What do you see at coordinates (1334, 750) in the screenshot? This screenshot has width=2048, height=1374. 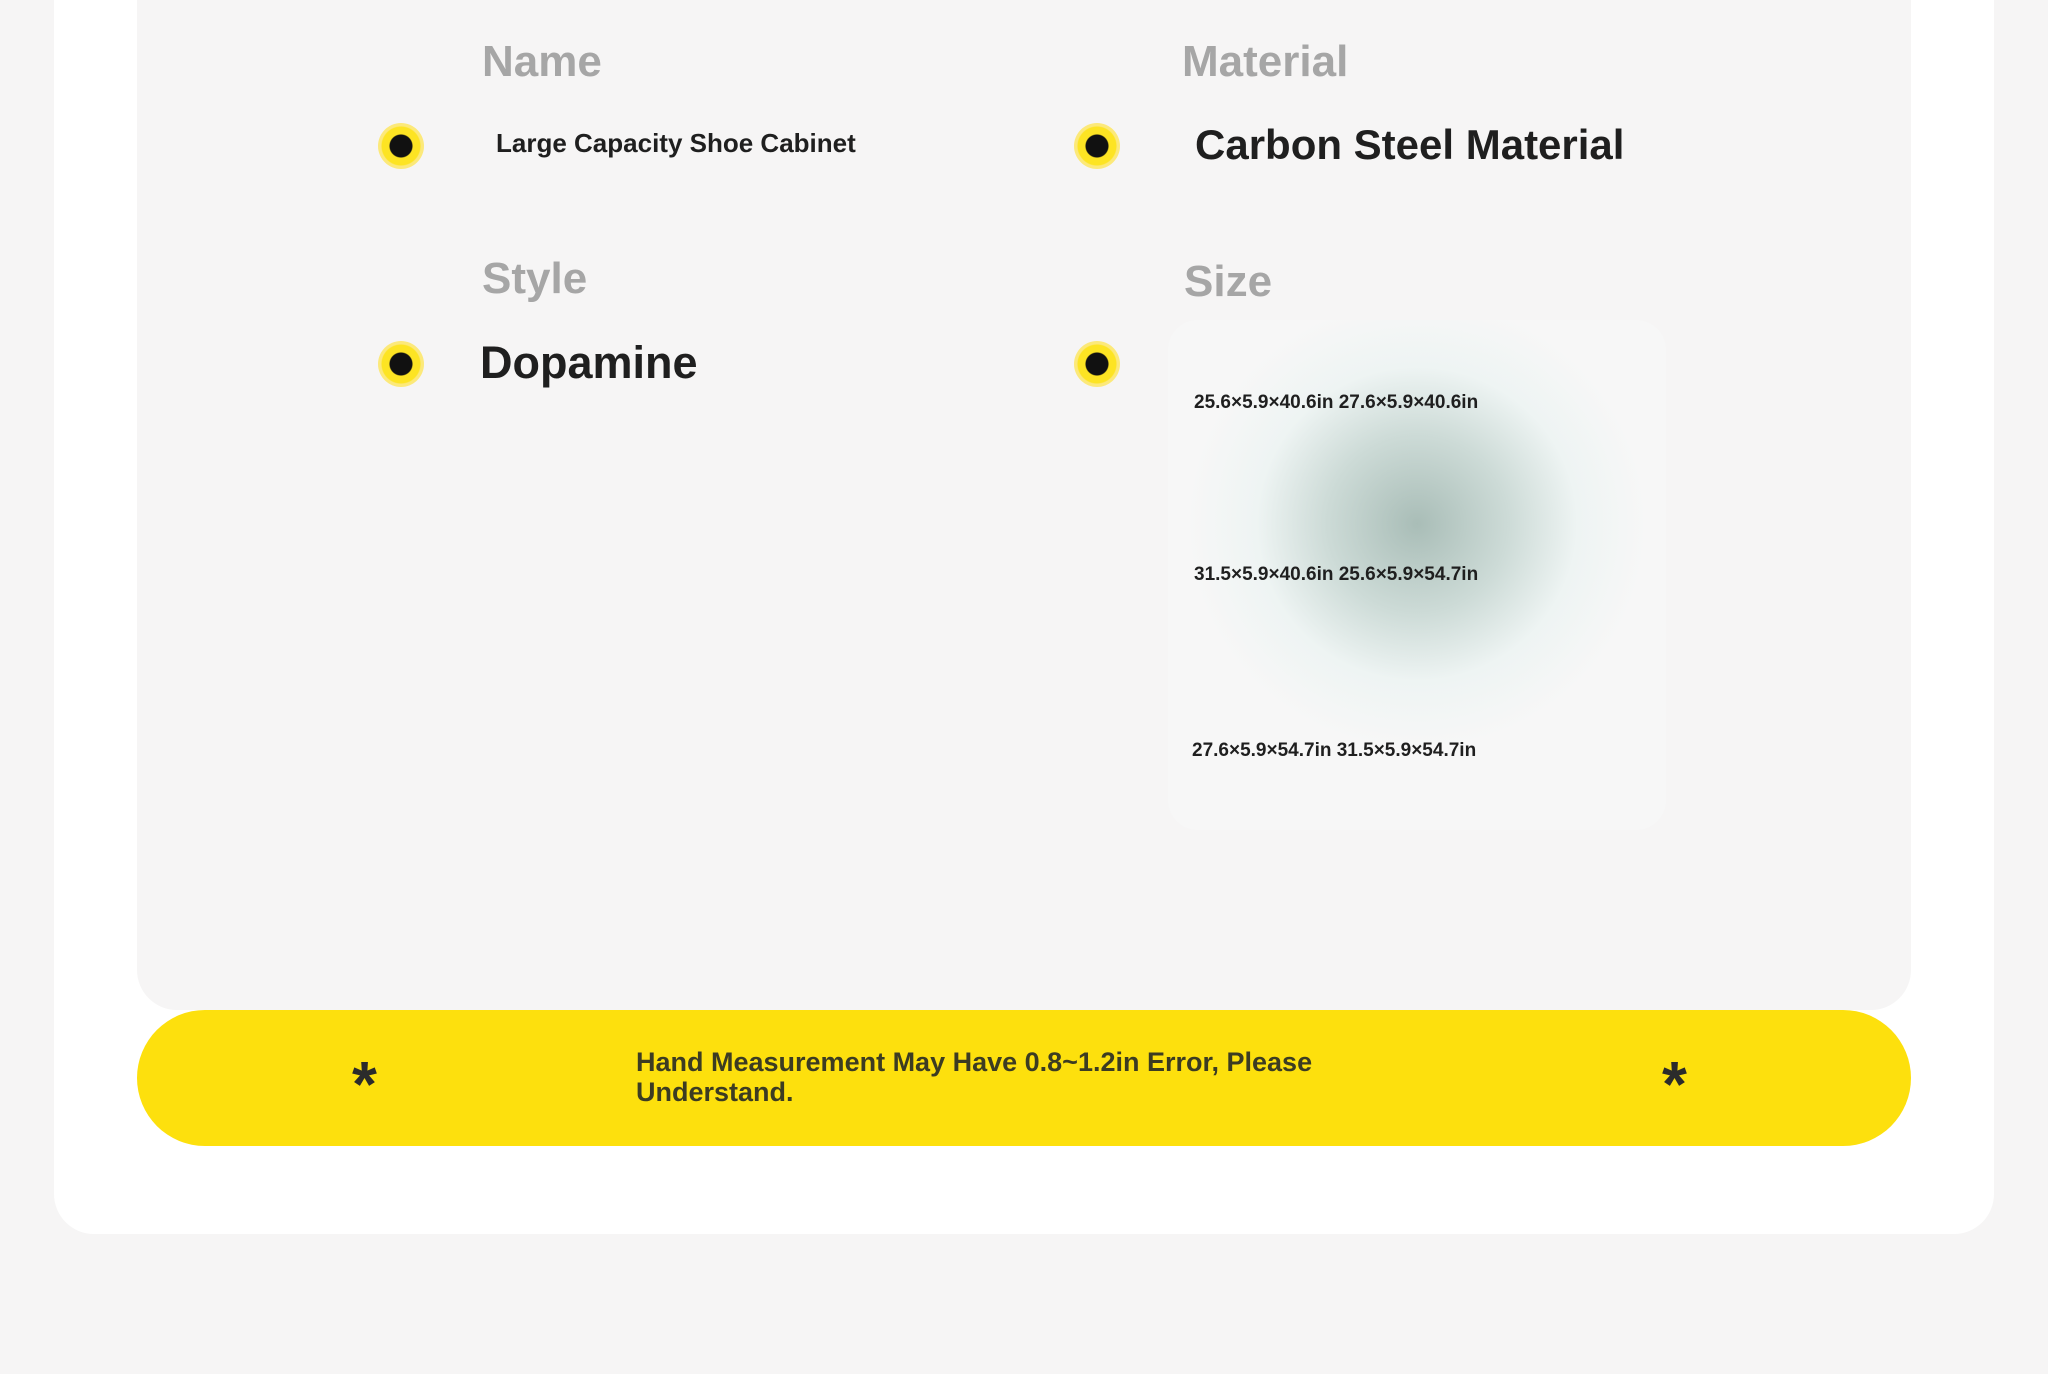 I see `size-row: 27.6×5.9×54.7in 31.5×5.9×54.7in` at bounding box center [1334, 750].